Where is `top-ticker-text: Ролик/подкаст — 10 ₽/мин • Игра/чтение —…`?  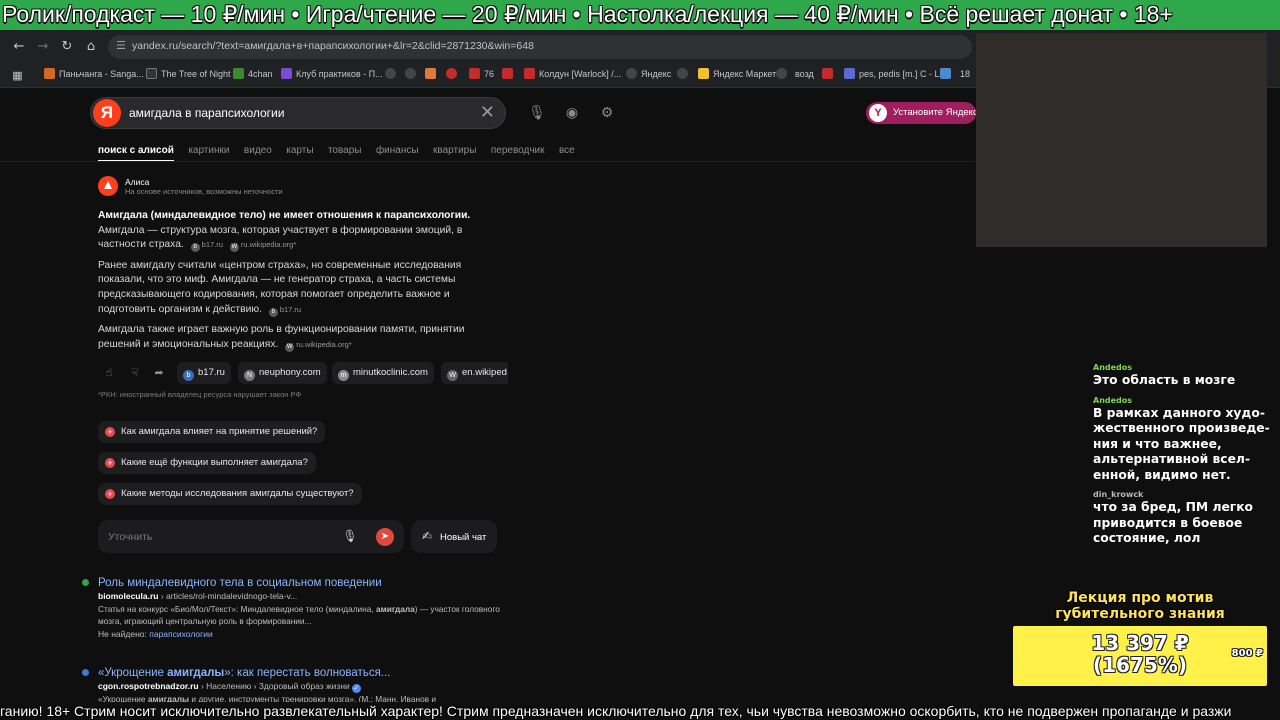 top-ticker-text: Ролик/подкаст — 10 ₽/мин • Игра/чтение —… is located at coordinates (587, 14).